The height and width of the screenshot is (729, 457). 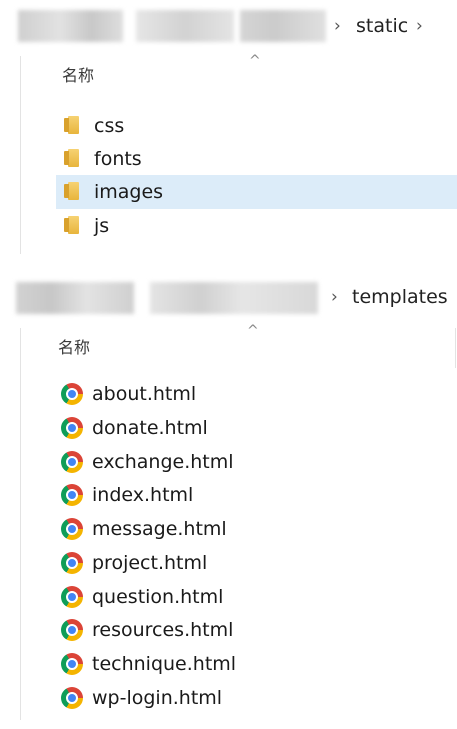 I want to click on item-label: css, so click(x=109, y=126).